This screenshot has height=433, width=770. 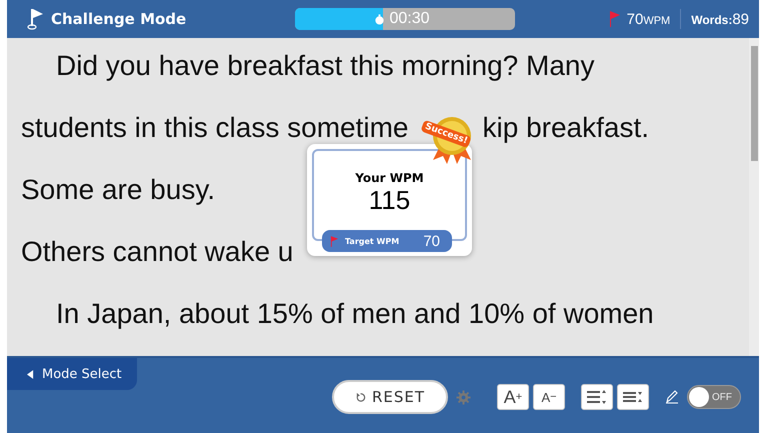 I want to click on word-count: Words:89, so click(x=720, y=19).